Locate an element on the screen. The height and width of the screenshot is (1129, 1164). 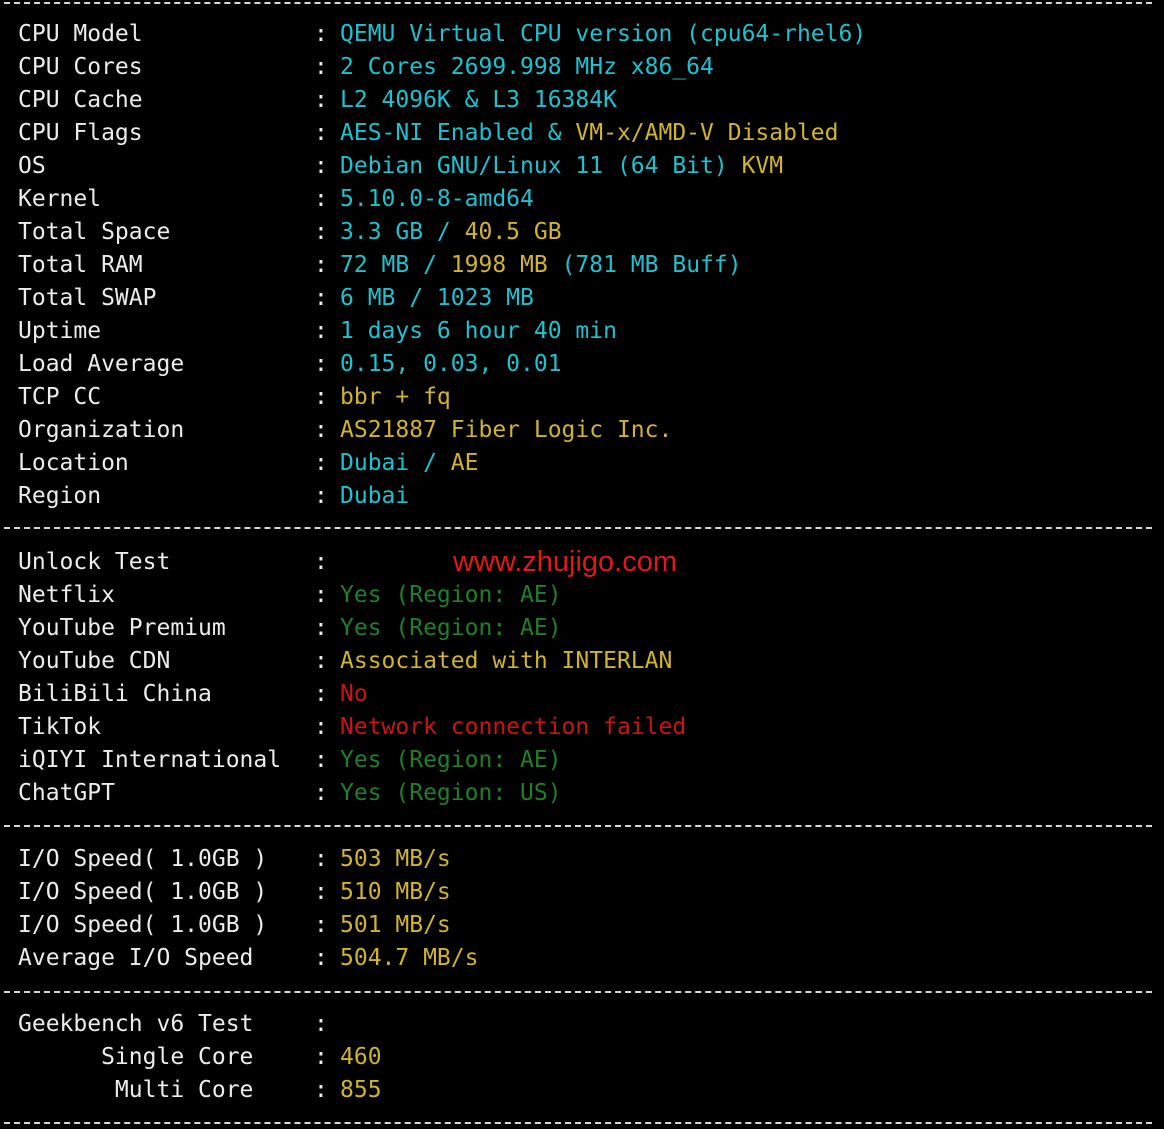
row-value: 501 MB/s is located at coordinates (395, 925).